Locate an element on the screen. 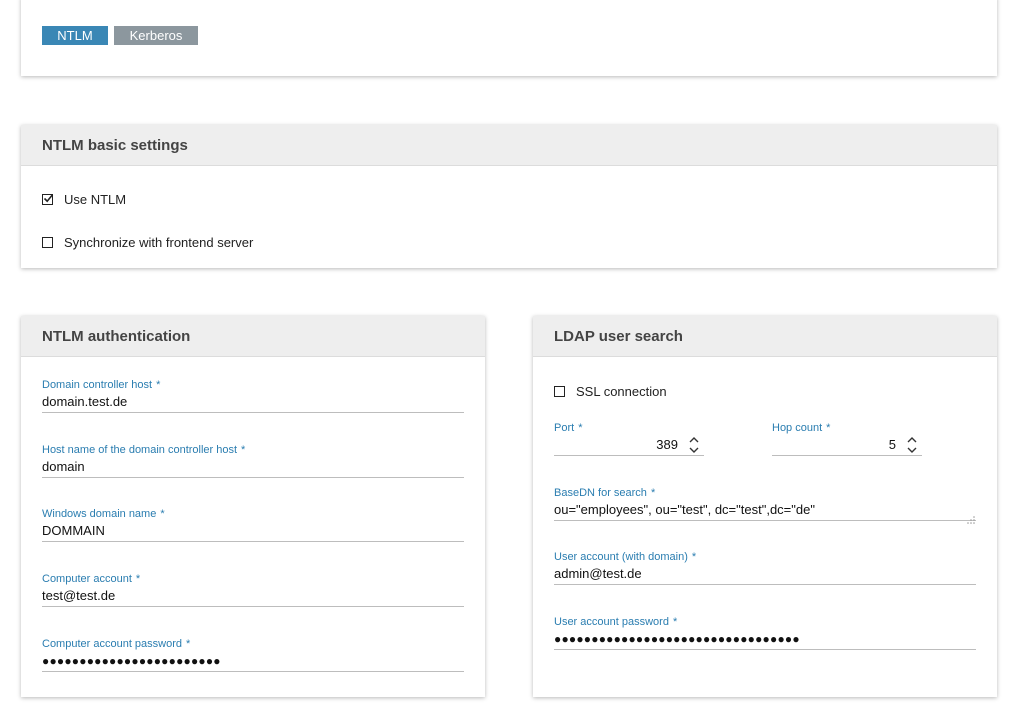 This screenshot has height=711, width=1017. field-label: Host name of the domain controller host is located at coordinates (140, 450).